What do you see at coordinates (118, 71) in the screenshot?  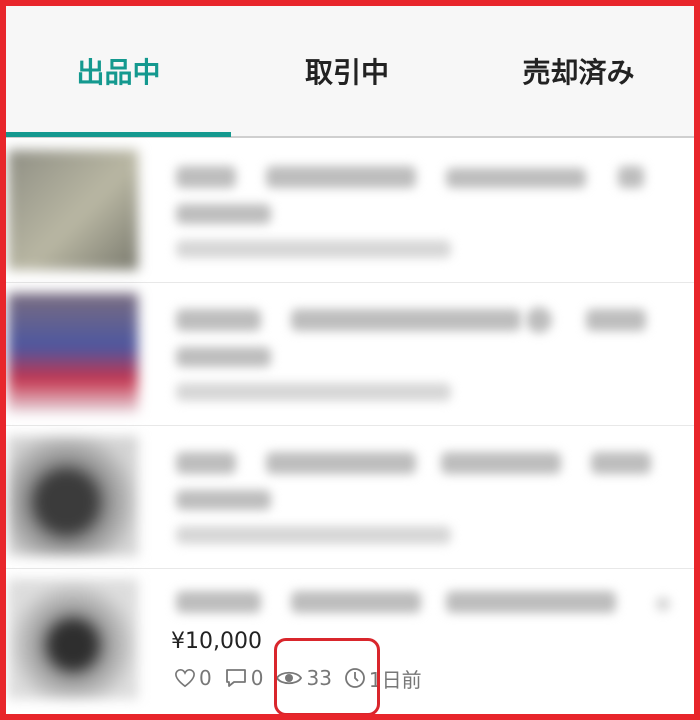 I see `tab-listing: 出品中` at bounding box center [118, 71].